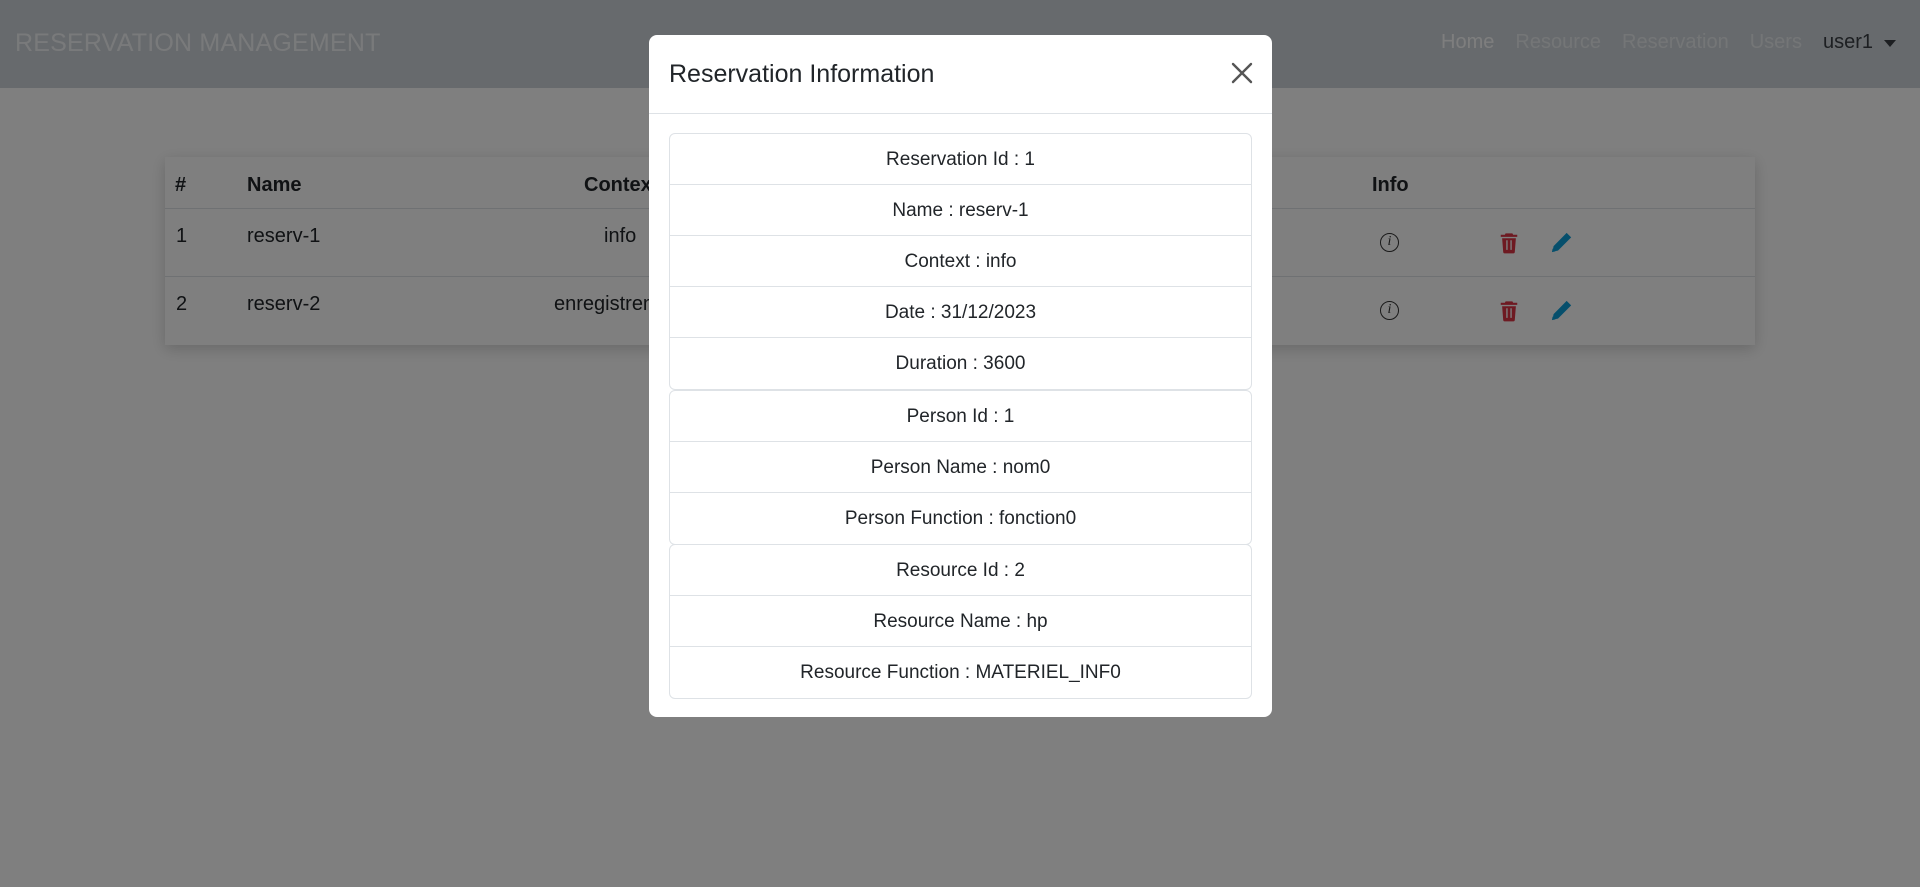 The height and width of the screenshot is (887, 1920). What do you see at coordinates (960, 363) in the screenshot?
I see `reservation-duration: Duration : 3600` at bounding box center [960, 363].